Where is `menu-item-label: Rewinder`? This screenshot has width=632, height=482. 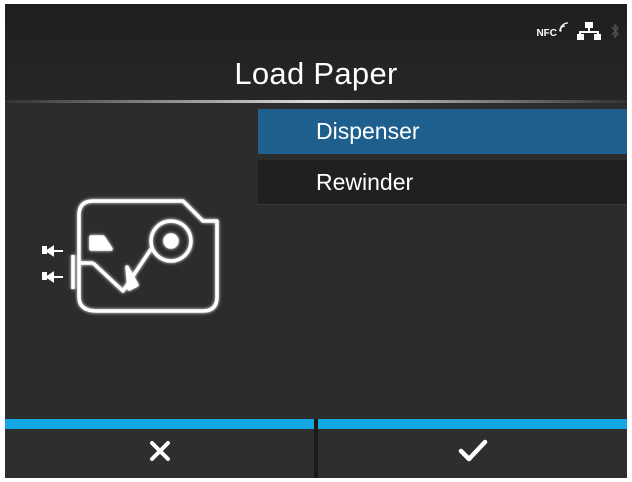
menu-item-label: Rewinder is located at coordinates (365, 182).